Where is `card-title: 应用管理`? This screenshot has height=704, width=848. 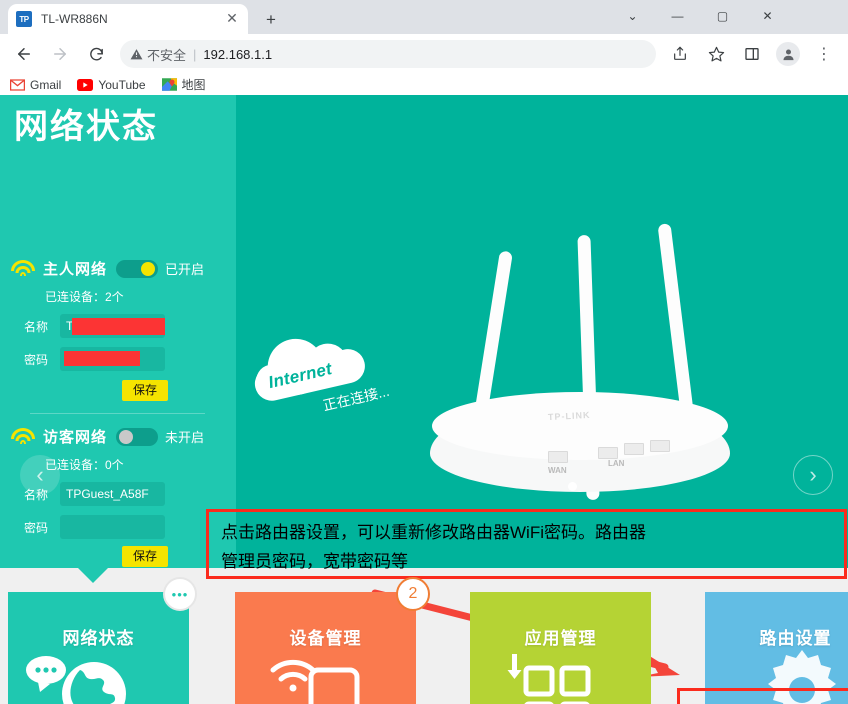 card-title: 应用管理 is located at coordinates (560, 638).